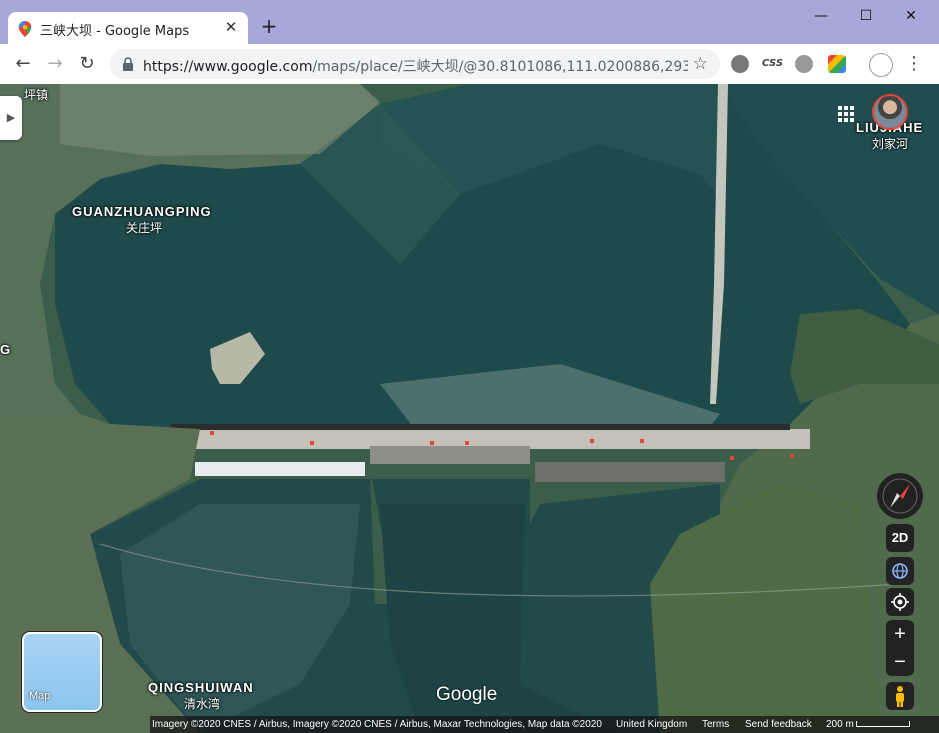 The height and width of the screenshot is (733, 939). I want to click on street-view-pegman-icon, so click(900, 696).